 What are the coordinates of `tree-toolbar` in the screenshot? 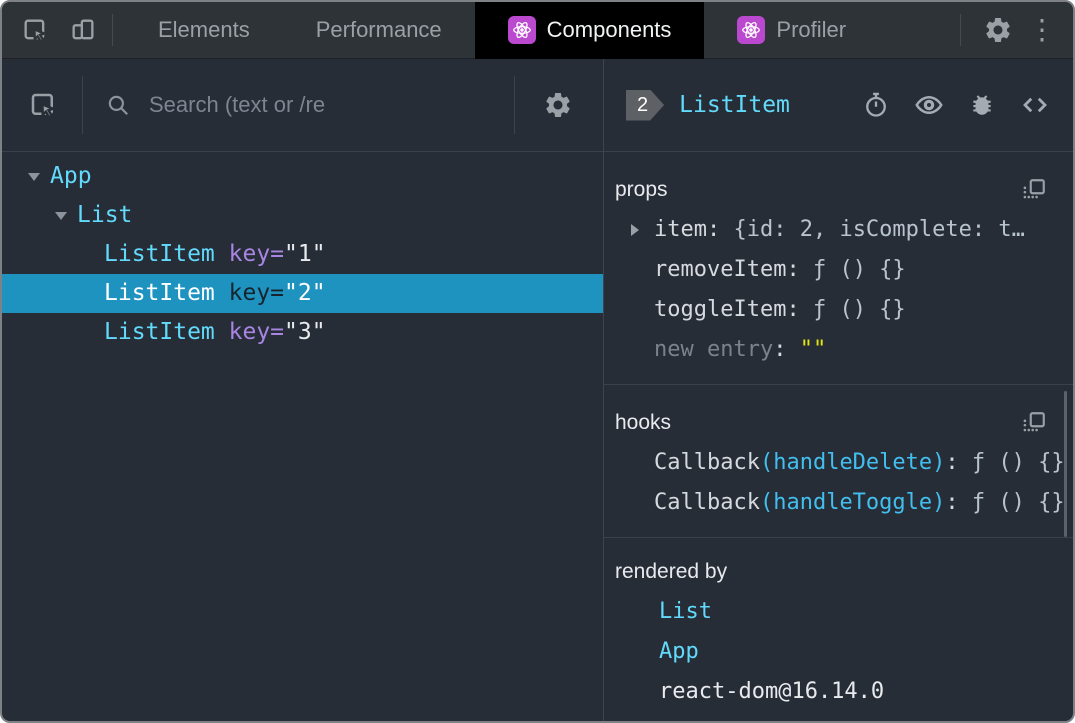 It's located at (302, 105).